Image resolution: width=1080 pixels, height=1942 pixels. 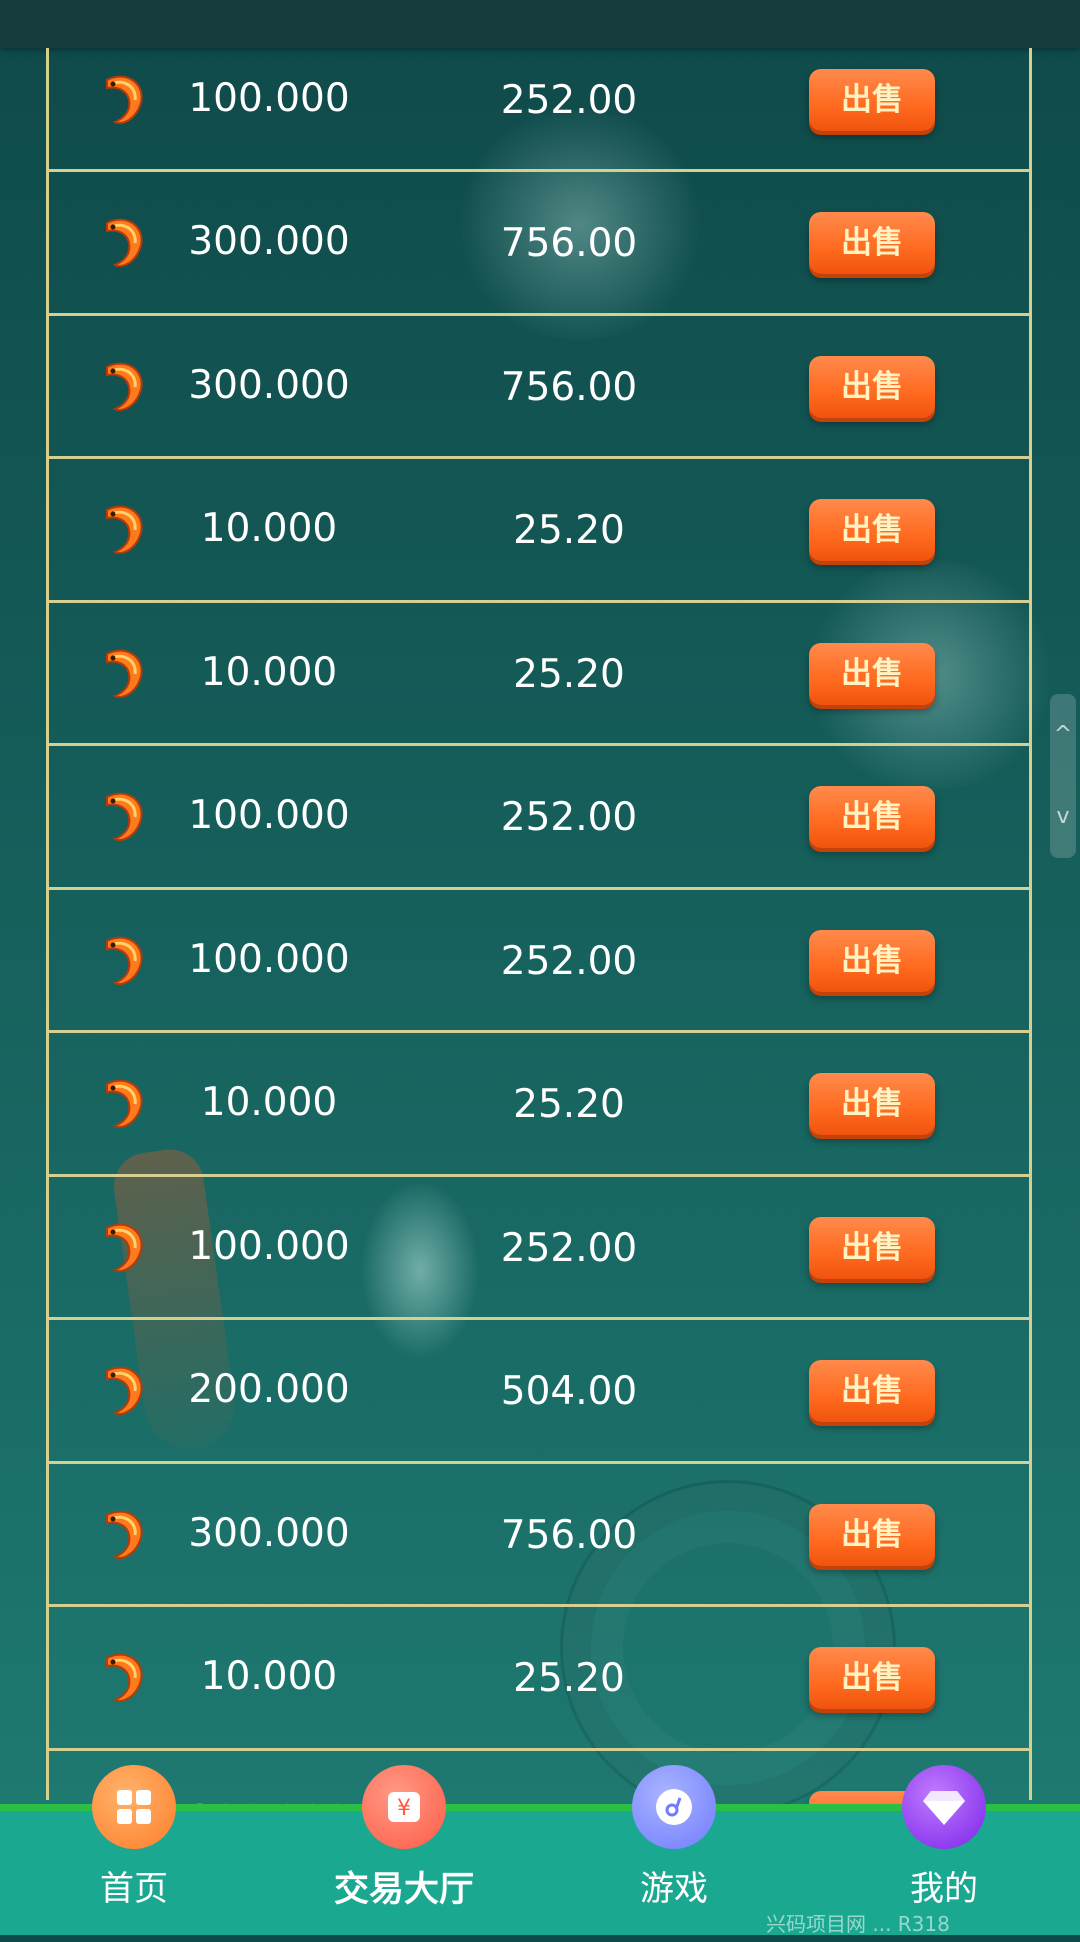 I want to click on scroll-up-icon: ^, so click(x=1063, y=735).